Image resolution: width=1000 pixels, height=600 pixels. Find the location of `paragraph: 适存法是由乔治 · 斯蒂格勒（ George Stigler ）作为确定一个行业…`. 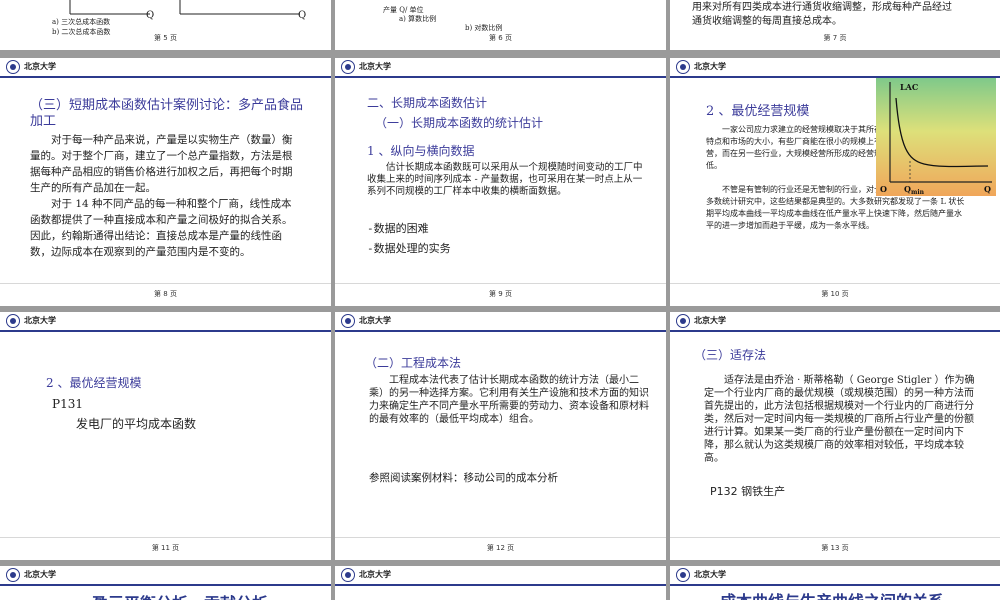

paragraph: 适存法是由乔治 · 斯蒂格勒（ George Stigler ）作为确定一个行业… is located at coordinates (839, 419).